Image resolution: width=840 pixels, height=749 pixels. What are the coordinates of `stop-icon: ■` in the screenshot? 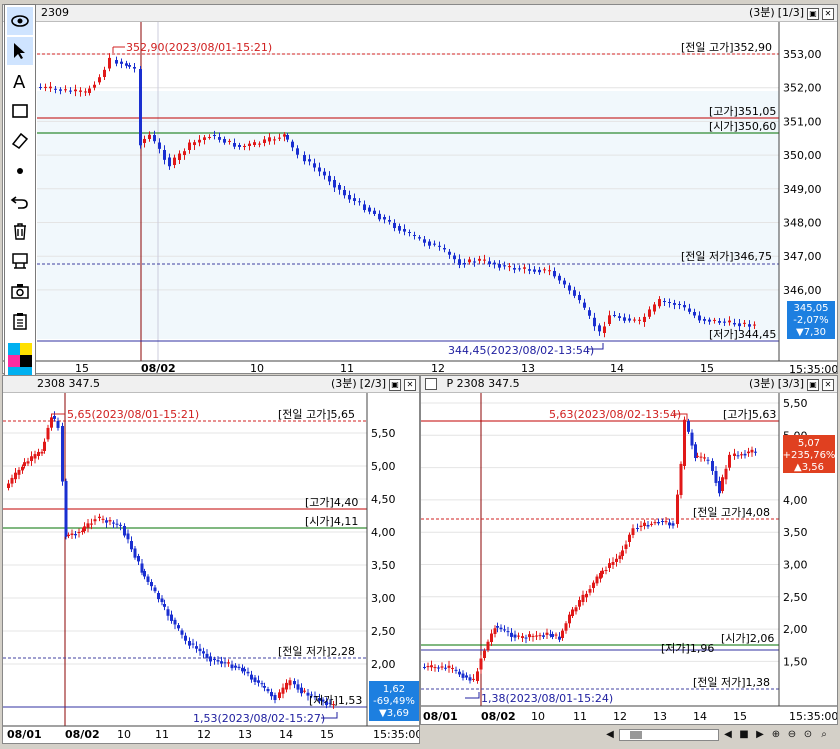 It's located at (744, 735).